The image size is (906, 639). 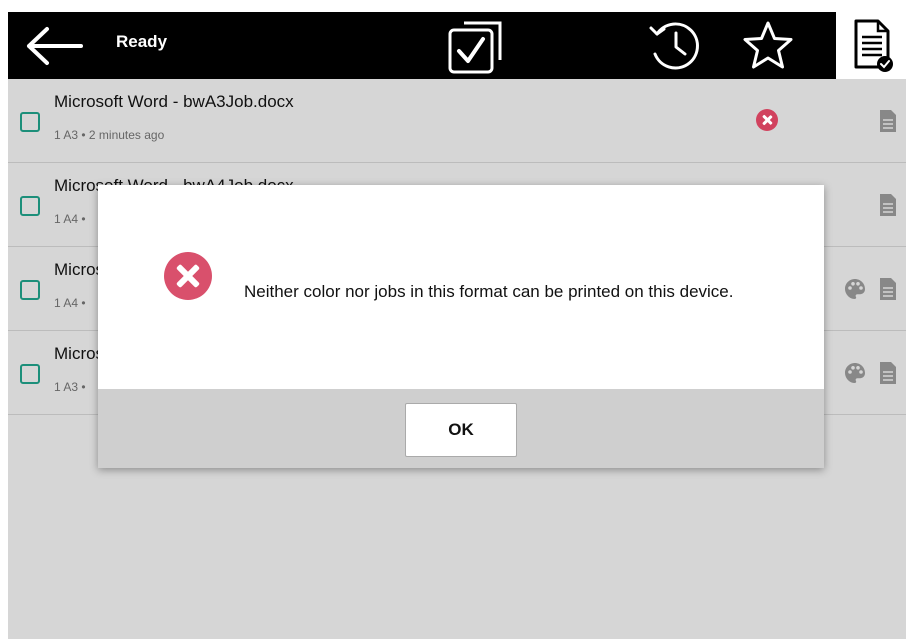 I want to click on delete-job-icon, so click(x=767, y=120).